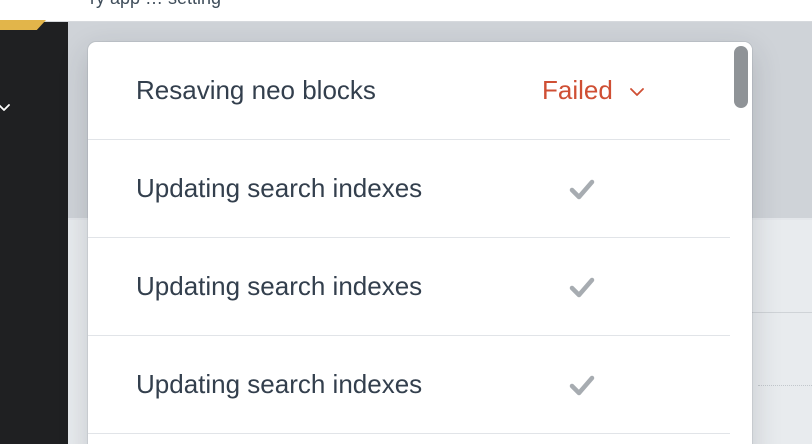 The image size is (812, 444). I want to click on job-status-label: Failed, so click(577, 90).